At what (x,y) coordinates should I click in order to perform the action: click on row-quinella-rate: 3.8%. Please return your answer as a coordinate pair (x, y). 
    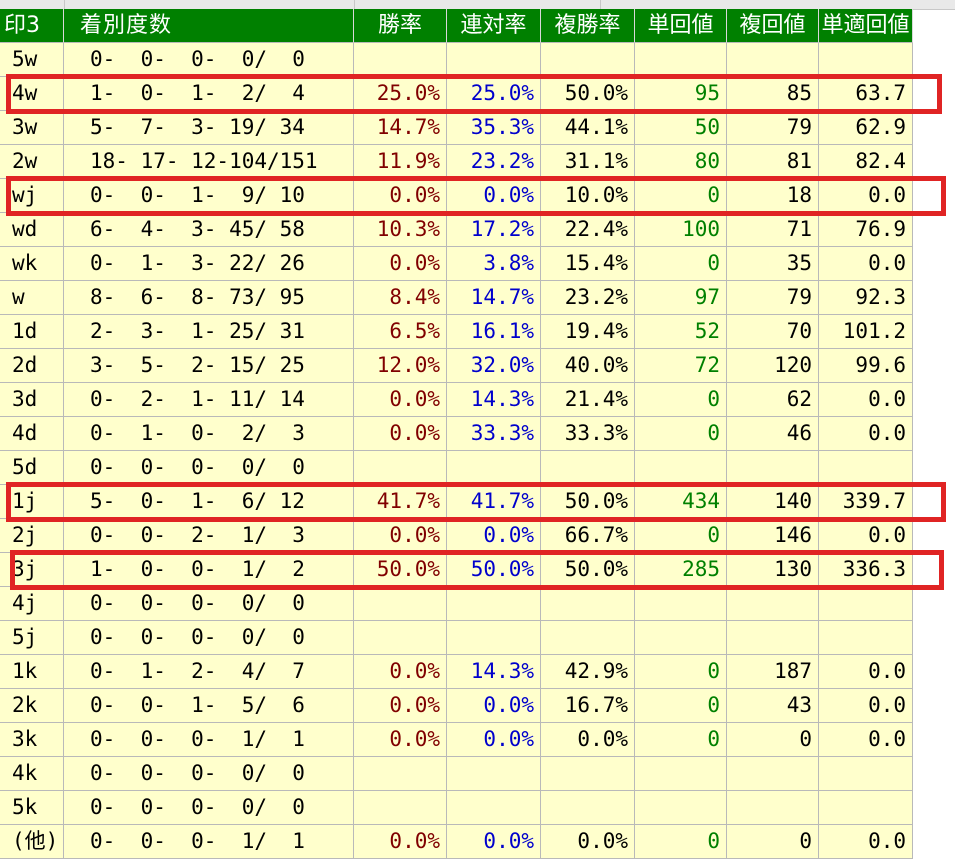
    Looking at the image, I should click on (494, 264).